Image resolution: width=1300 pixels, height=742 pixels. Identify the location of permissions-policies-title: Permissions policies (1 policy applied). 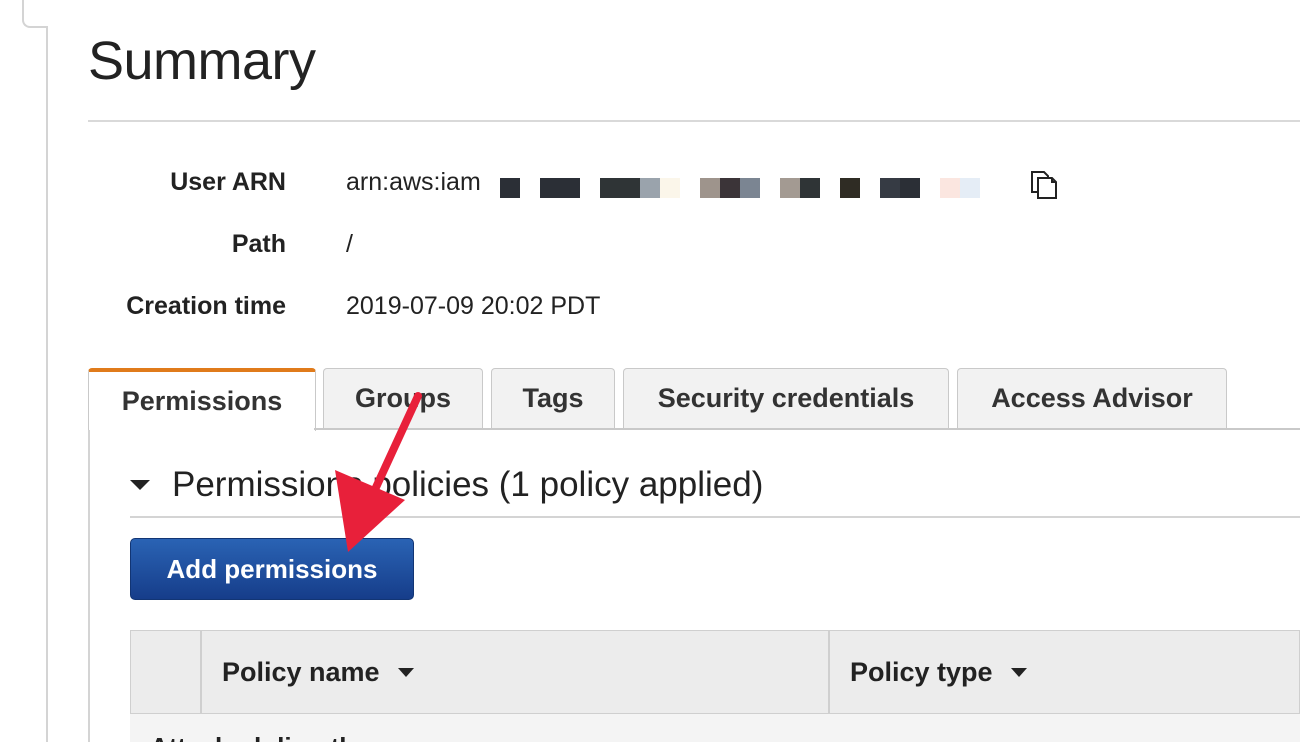
(468, 484).